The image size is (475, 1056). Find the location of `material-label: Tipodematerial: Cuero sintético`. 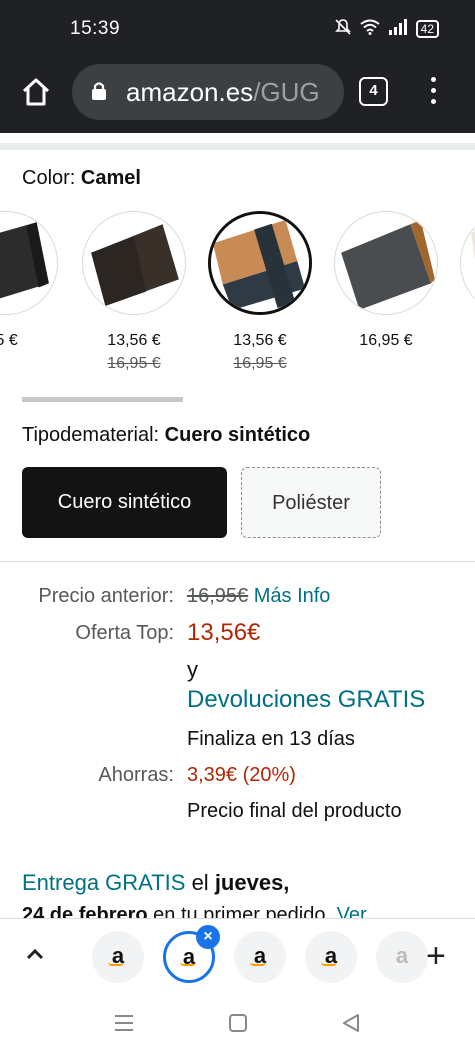

material-label: Tipodematerial: Cuero sintético is located at coordinates (166, 435).